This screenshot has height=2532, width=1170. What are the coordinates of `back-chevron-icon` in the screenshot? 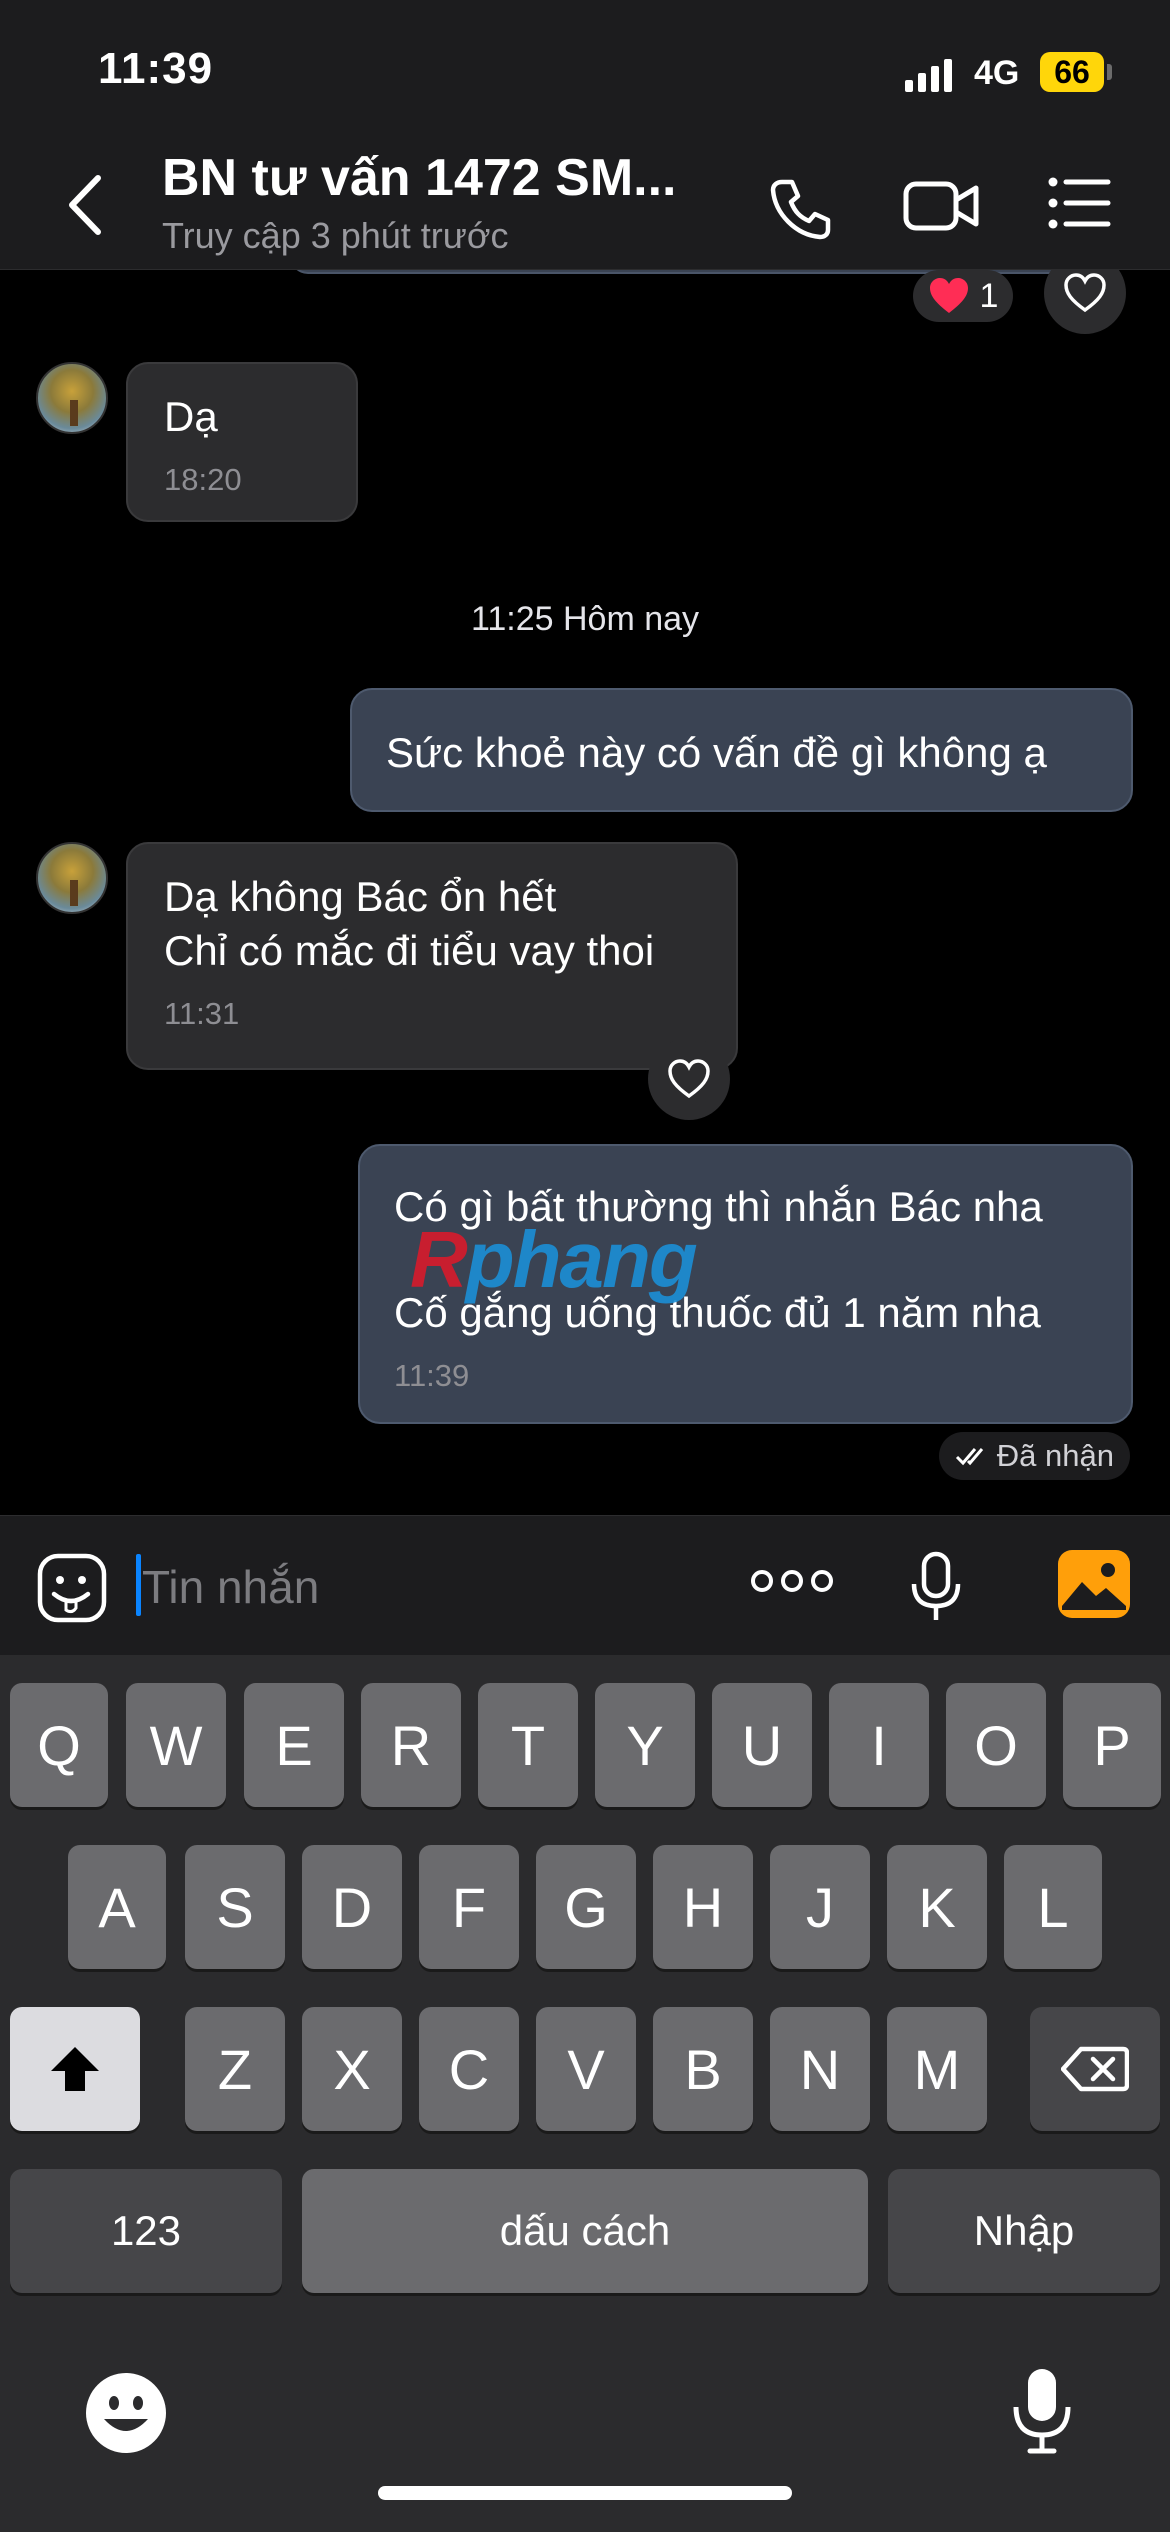 It's located at (85, 205).